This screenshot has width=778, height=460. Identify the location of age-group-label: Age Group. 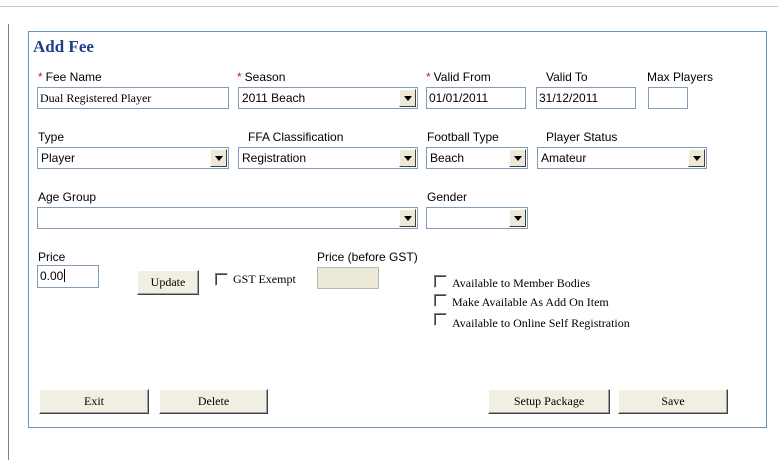
(67, 197).